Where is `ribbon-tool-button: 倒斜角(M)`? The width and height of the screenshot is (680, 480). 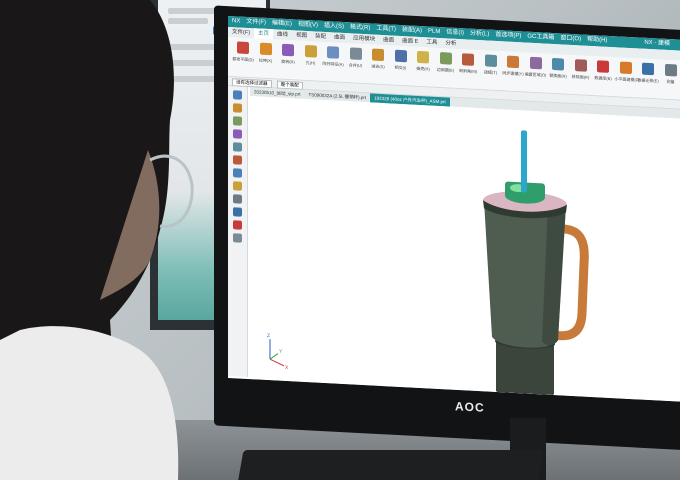
ribbon-tool-button: 倒斜角(M) is located at coordinates (468, 69).